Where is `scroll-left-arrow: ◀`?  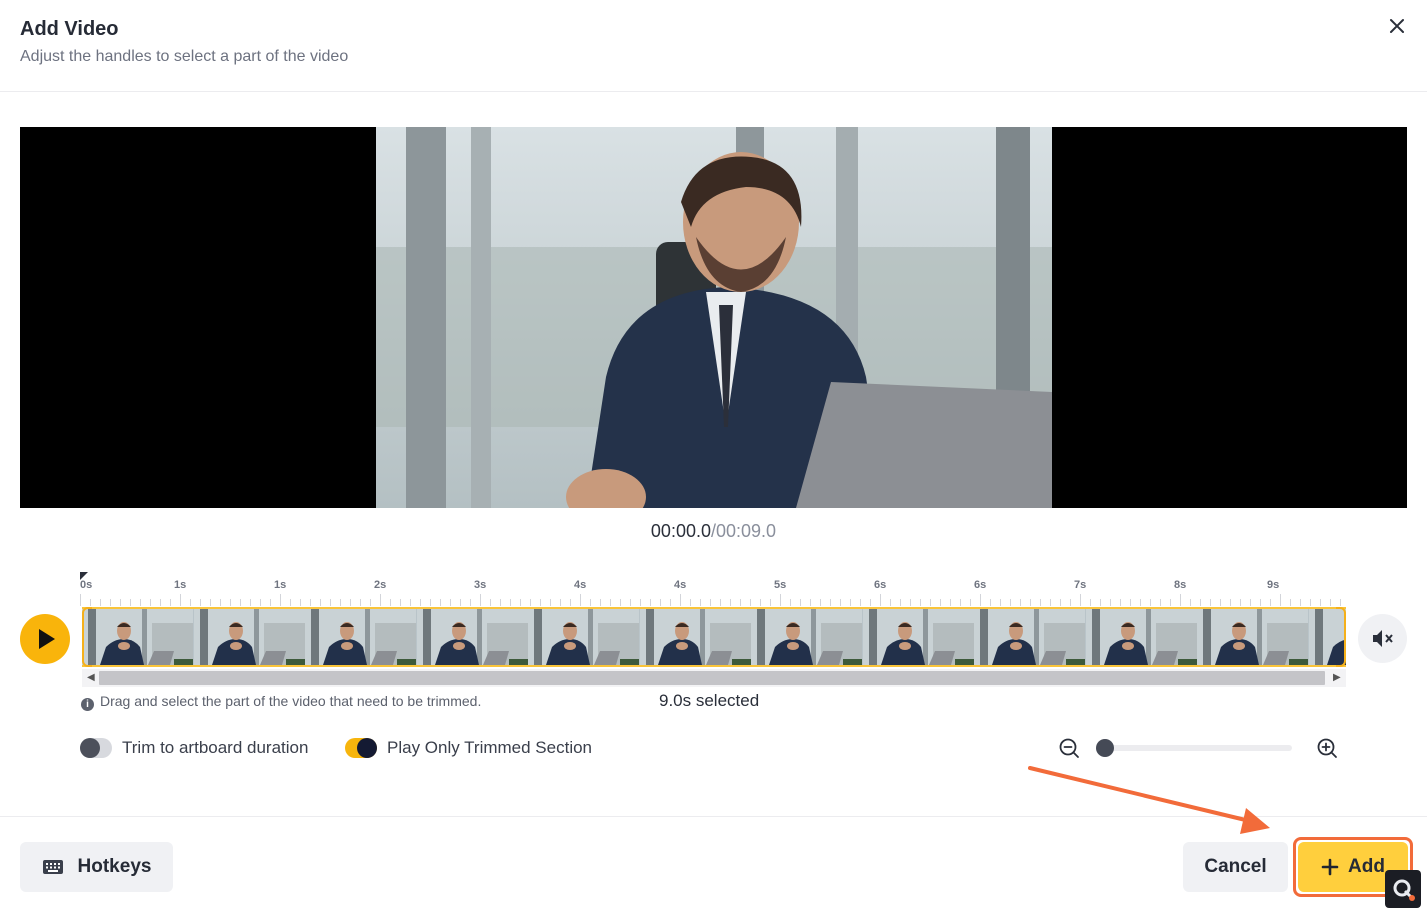 scroll-left-arrow: ◀ is located at coordinates (91, 677).